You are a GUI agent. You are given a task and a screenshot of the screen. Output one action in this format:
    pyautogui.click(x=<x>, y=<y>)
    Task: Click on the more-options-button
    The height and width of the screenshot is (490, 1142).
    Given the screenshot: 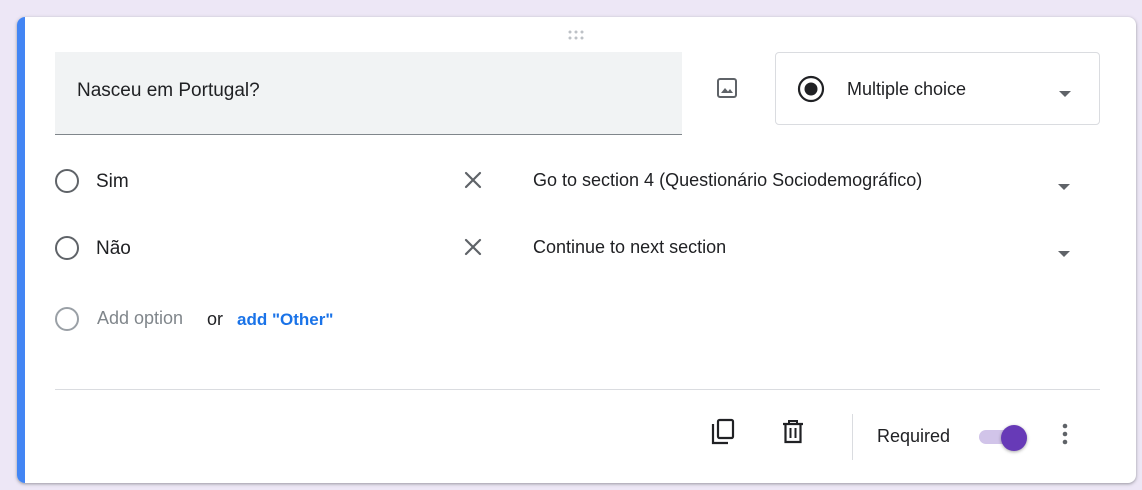 What is the action you would take?
    pyautogui.click(x=1065, y=436)
    